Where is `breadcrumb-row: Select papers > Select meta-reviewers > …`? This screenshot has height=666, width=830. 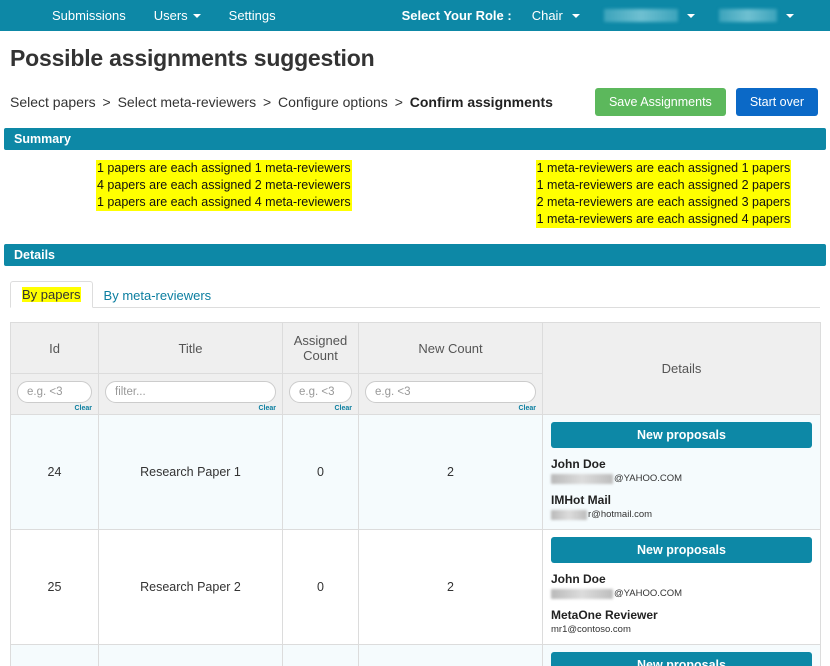 breadcrumb-row: Select papers > Select meta-reviewers > … is located at coordinates (415, 94).